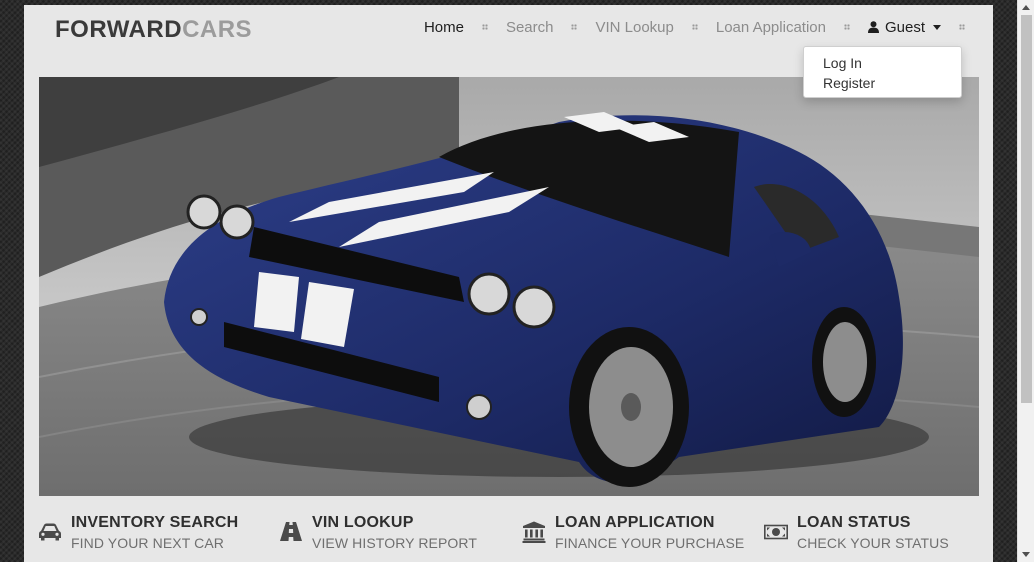 The image size is (1034, 562). I want to click on user-menu-label: Guest, so click(904, 27).